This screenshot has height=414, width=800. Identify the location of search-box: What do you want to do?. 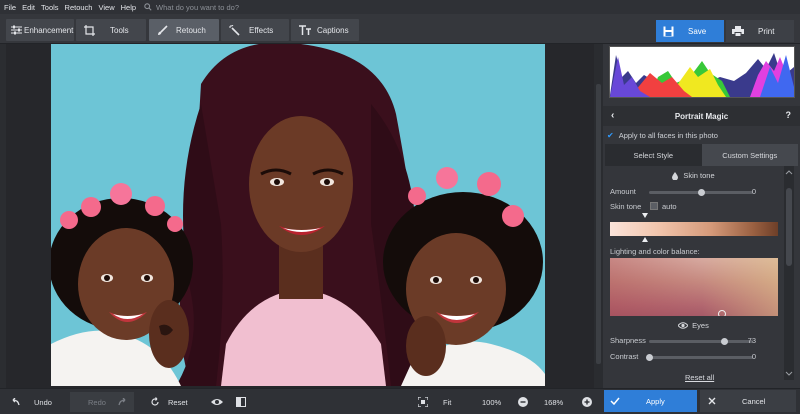
(191, 7).